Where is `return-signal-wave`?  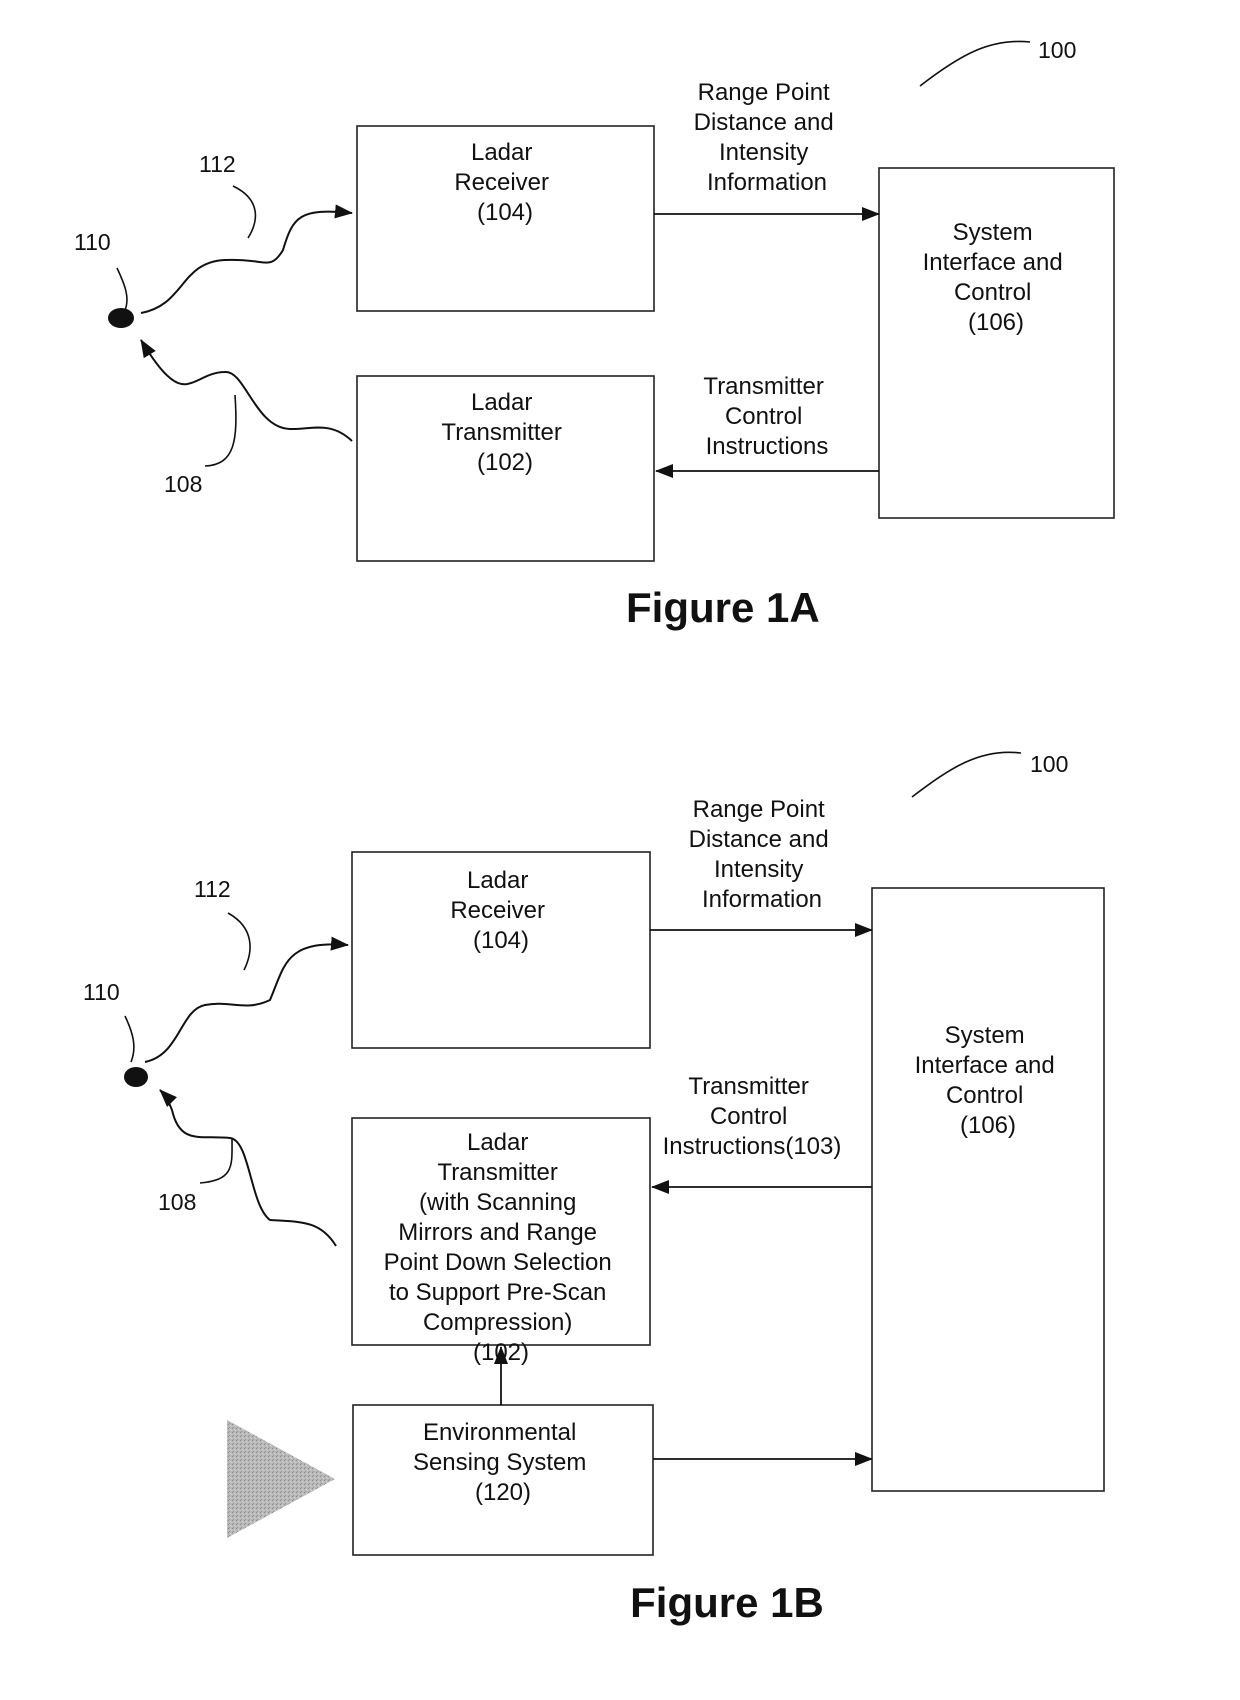
return-signal-wave is located at coordinates (246, 259).